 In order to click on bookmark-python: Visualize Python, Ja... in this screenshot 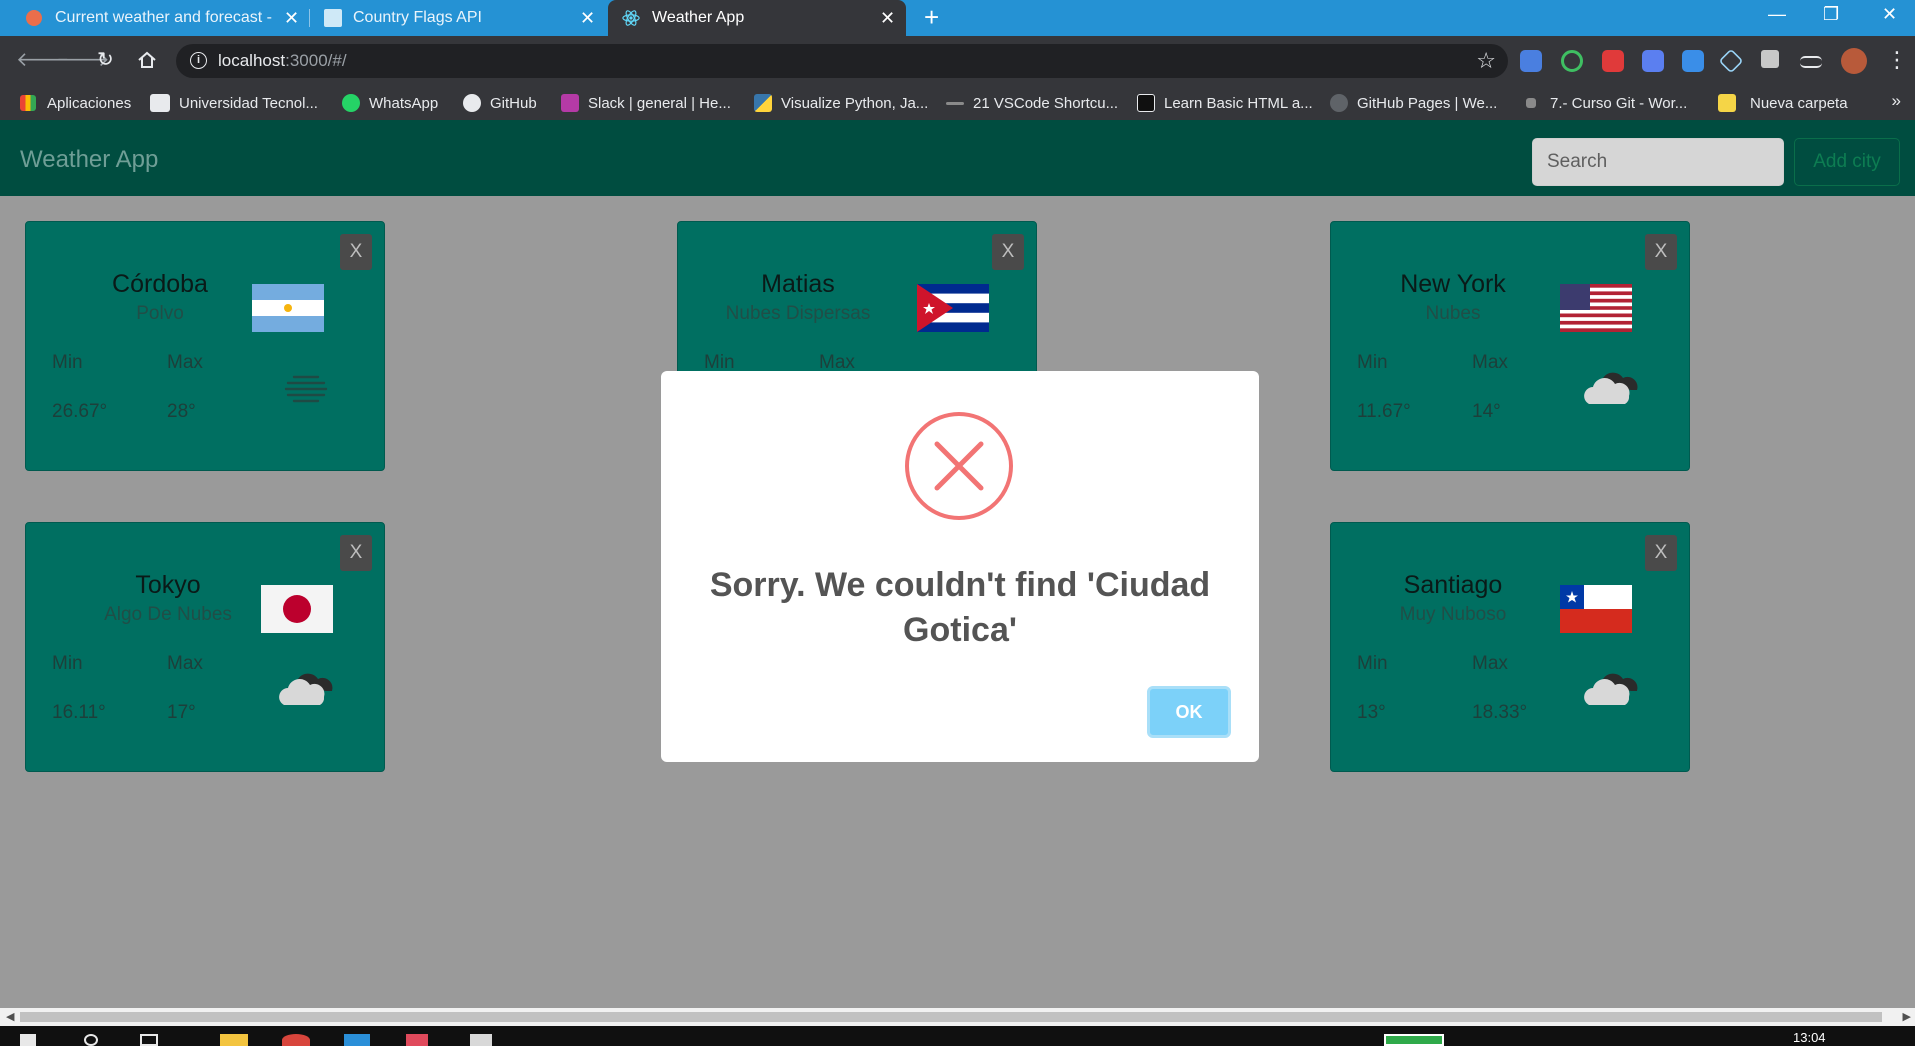, I will do `click(841, 103)`.